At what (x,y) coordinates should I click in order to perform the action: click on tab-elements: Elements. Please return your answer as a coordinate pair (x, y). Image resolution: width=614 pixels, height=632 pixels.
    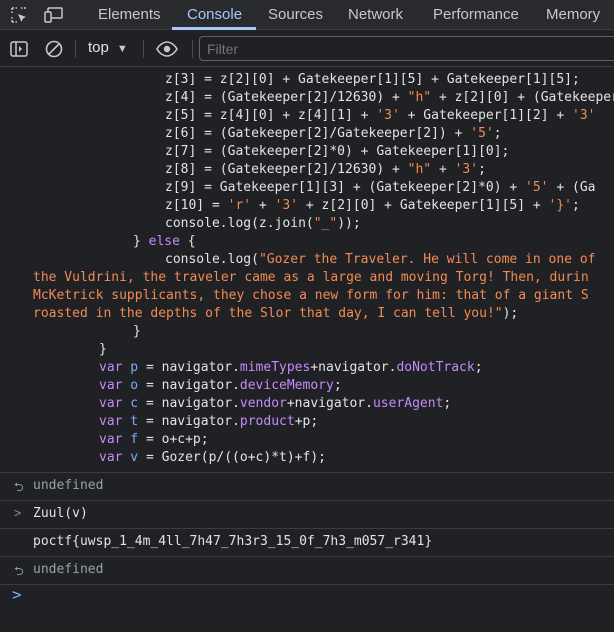
    Looking at the image, I should click on (129, 14).